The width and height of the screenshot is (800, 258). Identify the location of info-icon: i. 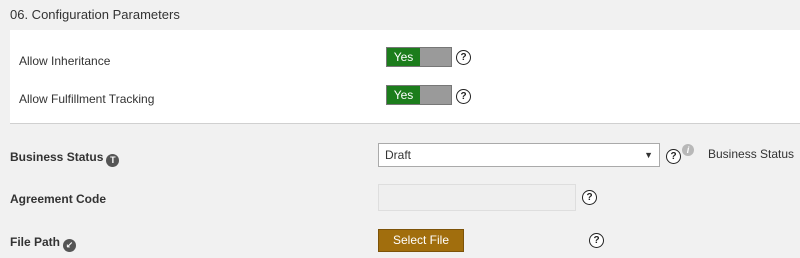
(688, 150).